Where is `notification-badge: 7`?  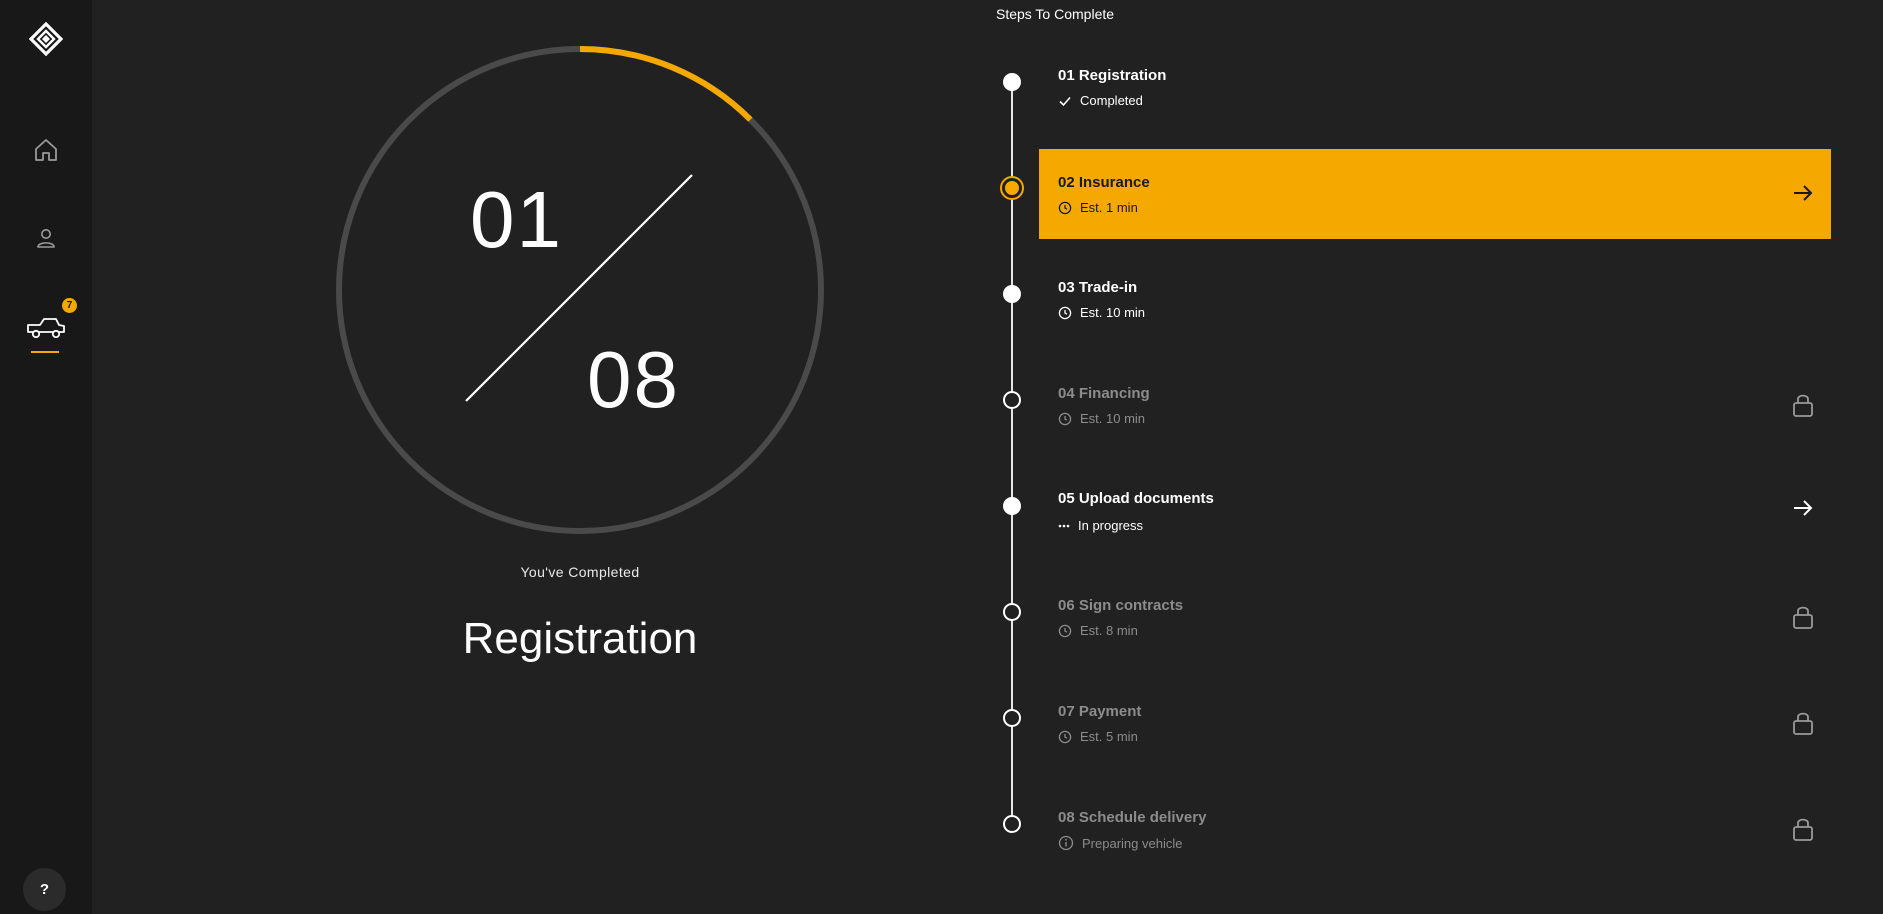
notification-badge: 7 is located at coordinates (69, 305).